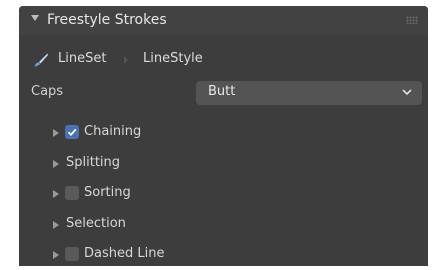 Image resolution: width=448 pixels, height=270 pixels. I want to click on drag-grip-icon, so click(412, 20).